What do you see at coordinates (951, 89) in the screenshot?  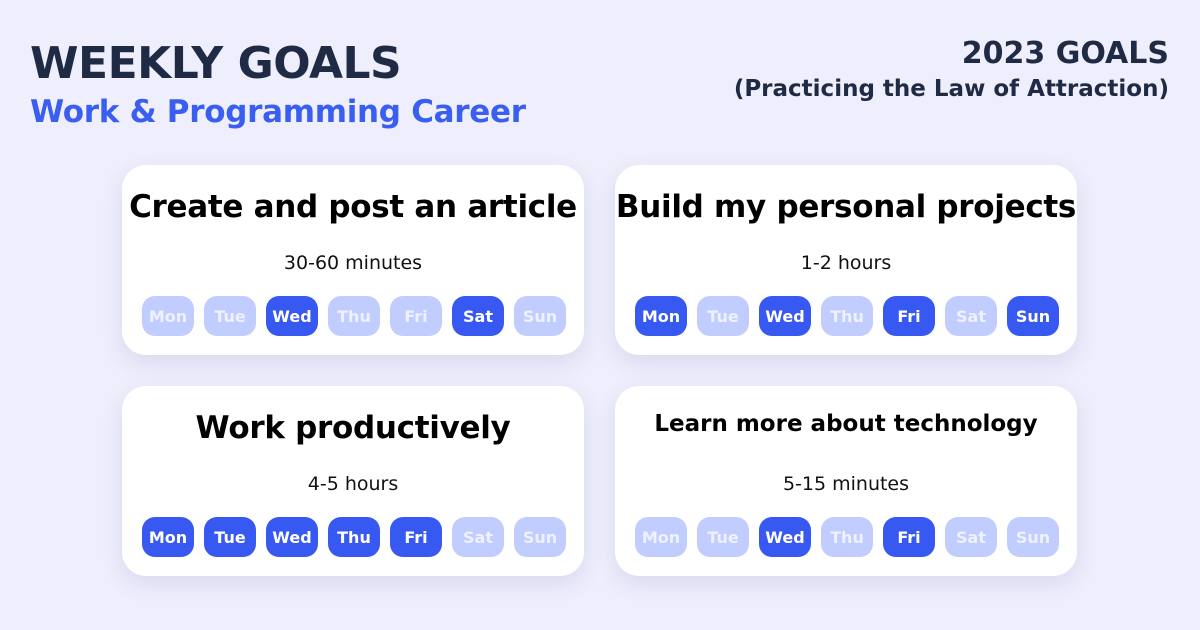 I see `year-subtitle: (Practicing the Law of Attraction)` at bounding box center [951, 89].